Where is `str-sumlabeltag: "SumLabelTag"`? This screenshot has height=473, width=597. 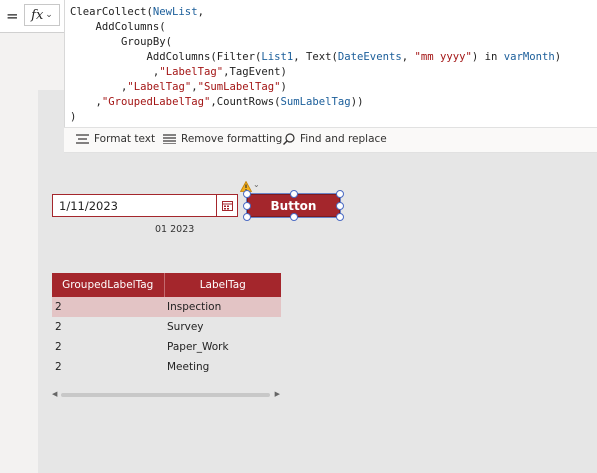
str-sumlabeltag: "SumLabelTag" is located at coordinates (239, 87).